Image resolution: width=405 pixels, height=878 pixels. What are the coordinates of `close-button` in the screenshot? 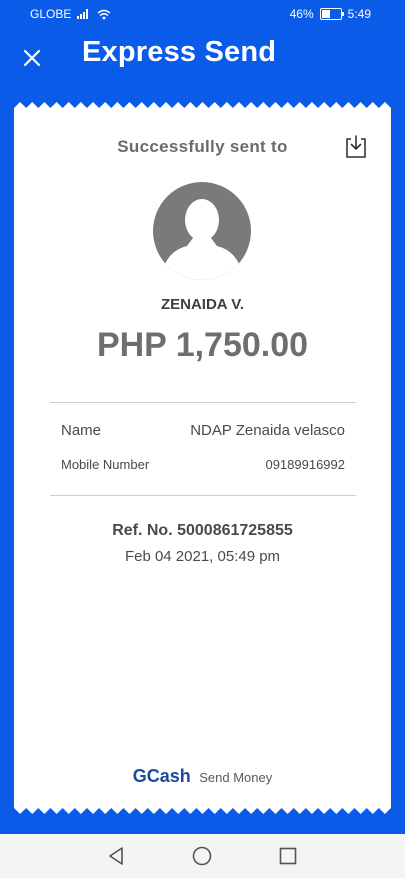 It's located at (32, 58).